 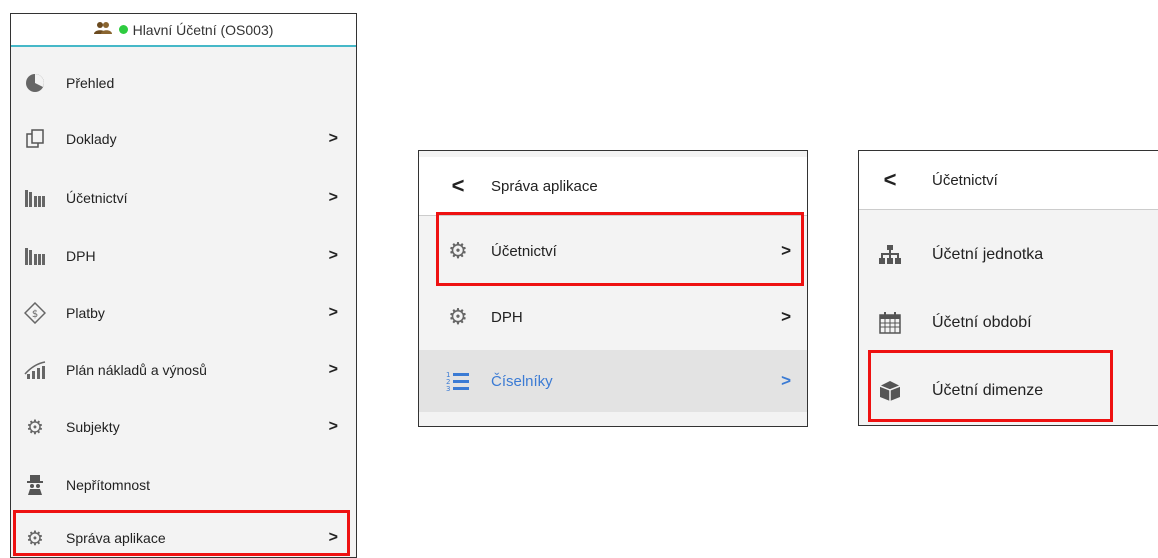 I want to click on menu-item-label: Platby, so click(x=85, y=313).